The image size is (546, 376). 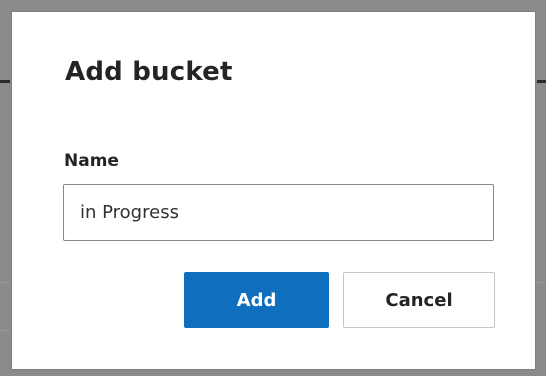 I want to click on dialog-title: Add bucket, so click(x=149, y=72).